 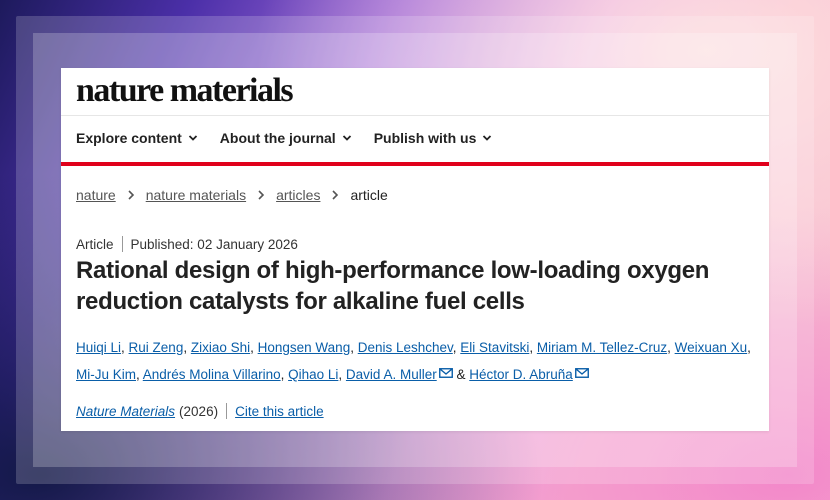 I want to click on breadcrumb-current: article, so click(x=369, y=195).